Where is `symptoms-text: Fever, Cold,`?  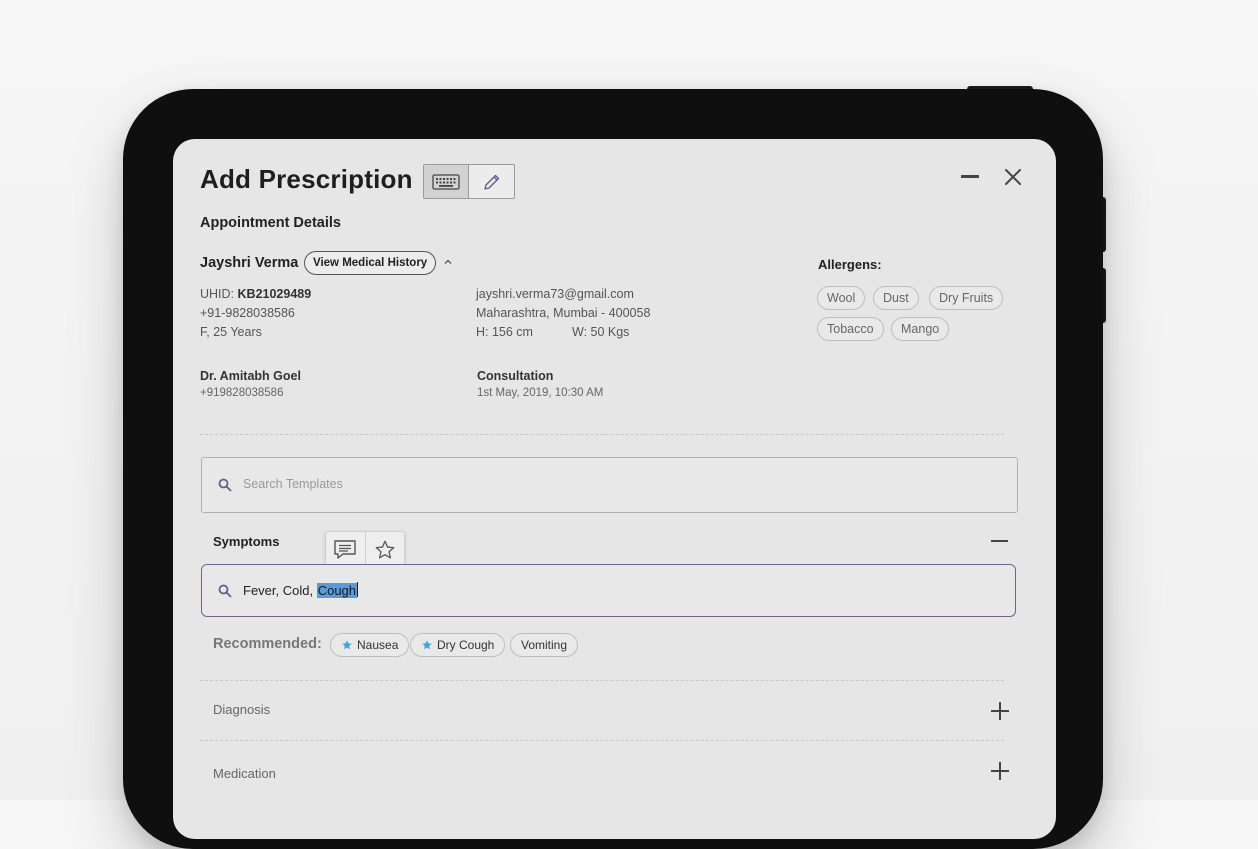 symptoms-text: Fever, Cold, is located at coordinates (280, 590).